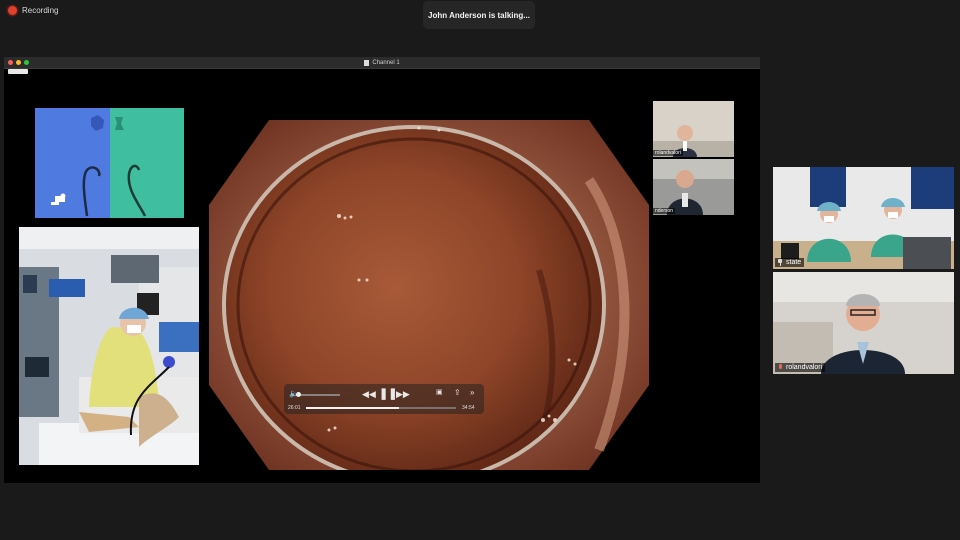 This screenshot has width=960, height=540. Describe the element at coordinates (863, 218) in the screenshot. I see `participant-tile-state: state` at that location.